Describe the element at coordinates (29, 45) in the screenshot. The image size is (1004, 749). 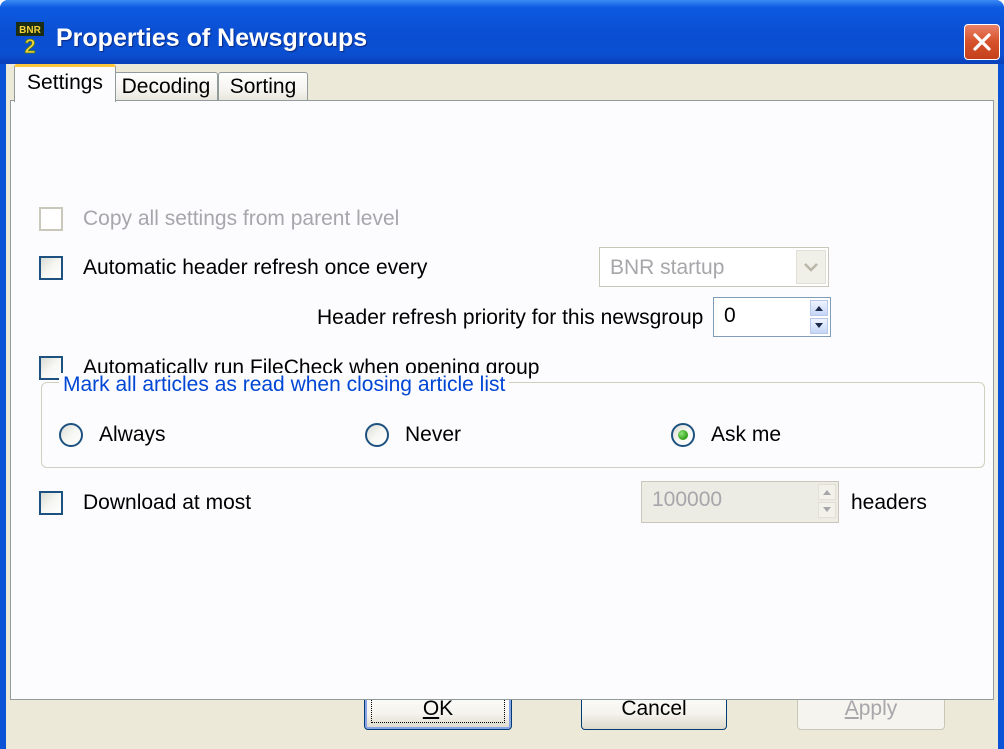
I see `app-icon-bottom-text: 2` at that location.